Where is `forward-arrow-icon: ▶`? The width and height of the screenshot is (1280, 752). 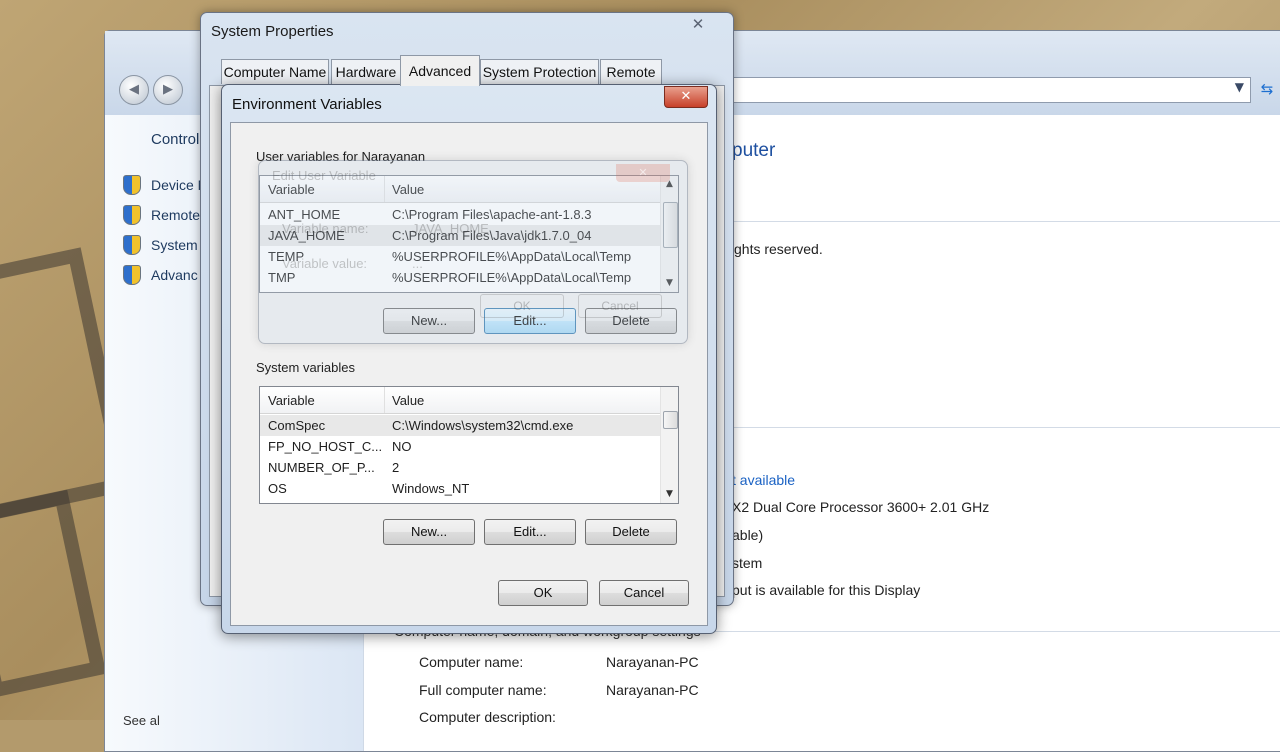 forward-arrow-icon: ▶ is located at coordinates (168, 90).